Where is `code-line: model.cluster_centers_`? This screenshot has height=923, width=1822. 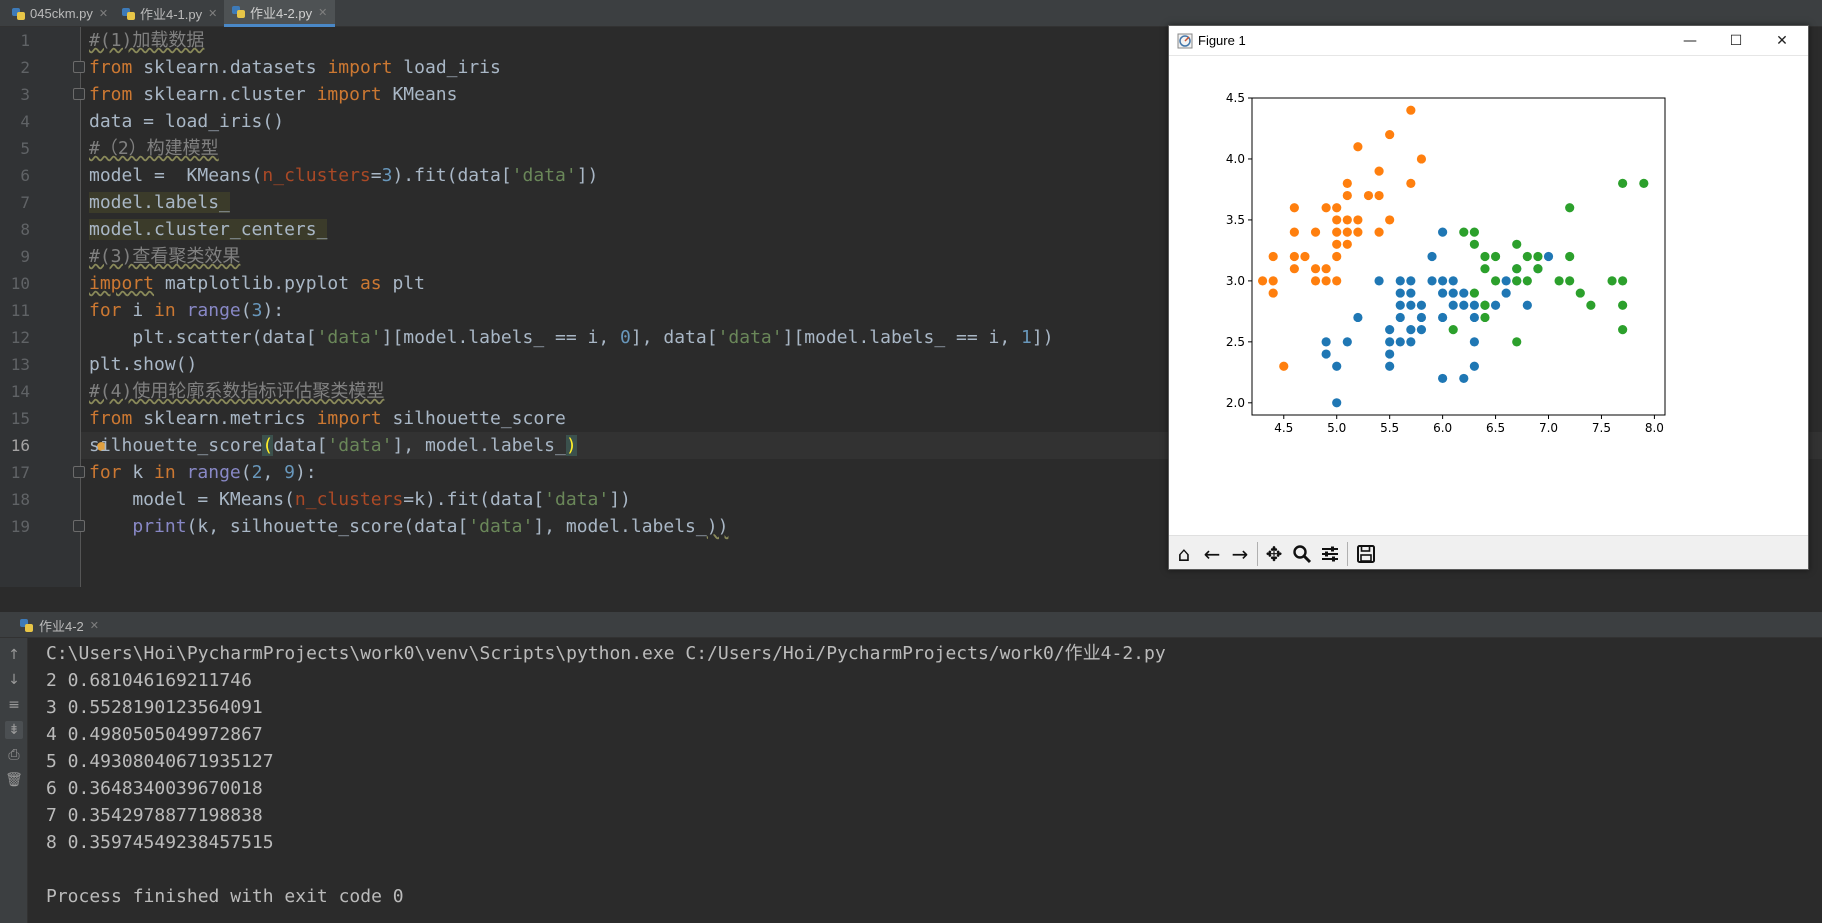
code-line: model.cluster_centers_ is located at coordinates (208, 229).